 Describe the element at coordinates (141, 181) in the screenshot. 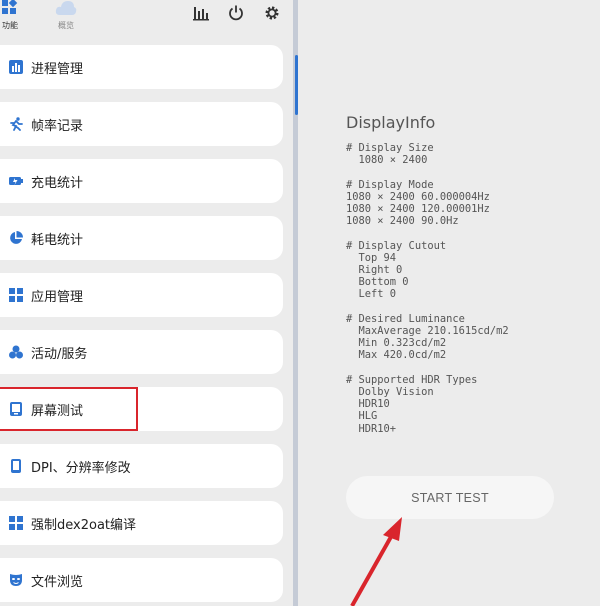

I see `menu-item-charging-stats: 充电统计` at that location.